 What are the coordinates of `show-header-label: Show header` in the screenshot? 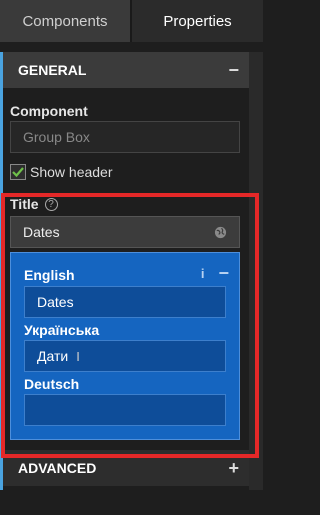 It's located at (71, 172).